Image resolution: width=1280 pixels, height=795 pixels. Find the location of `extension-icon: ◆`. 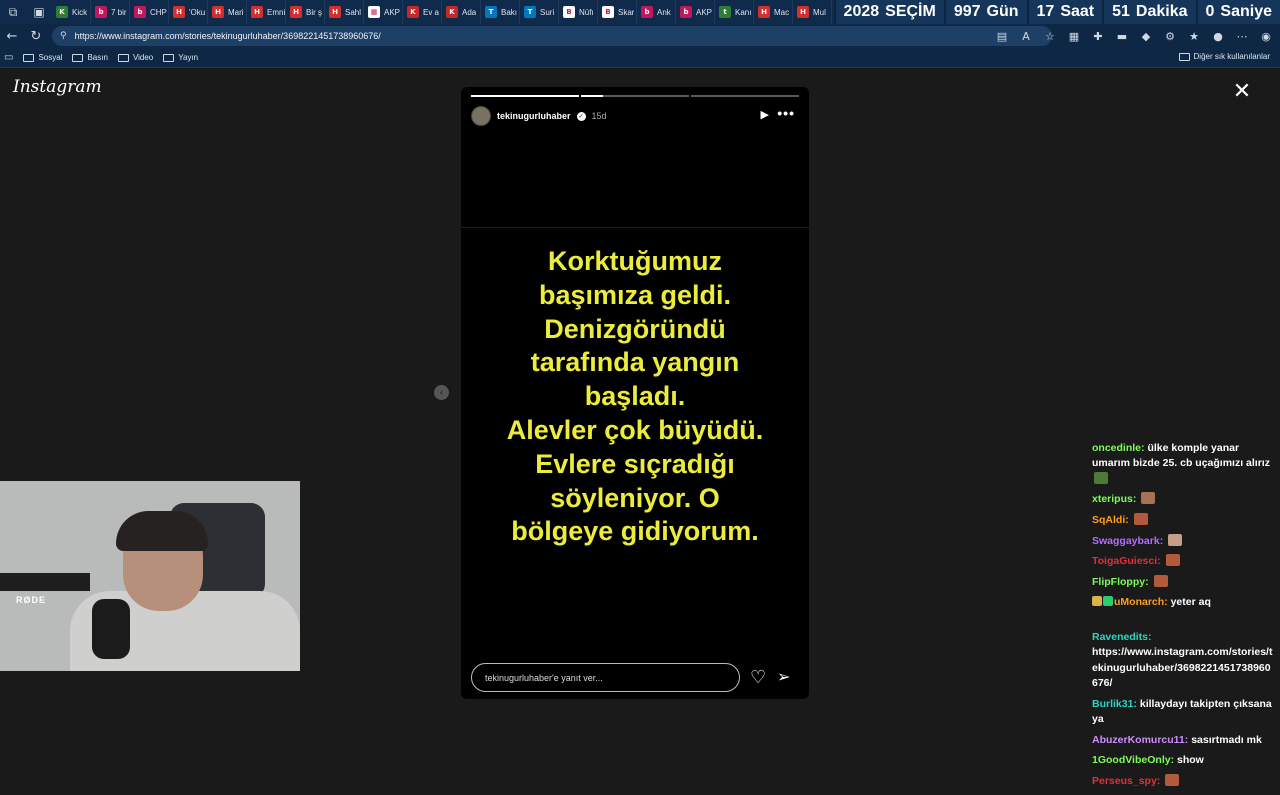

extension-icon: ◆ is located at coordinates (1146, 36).